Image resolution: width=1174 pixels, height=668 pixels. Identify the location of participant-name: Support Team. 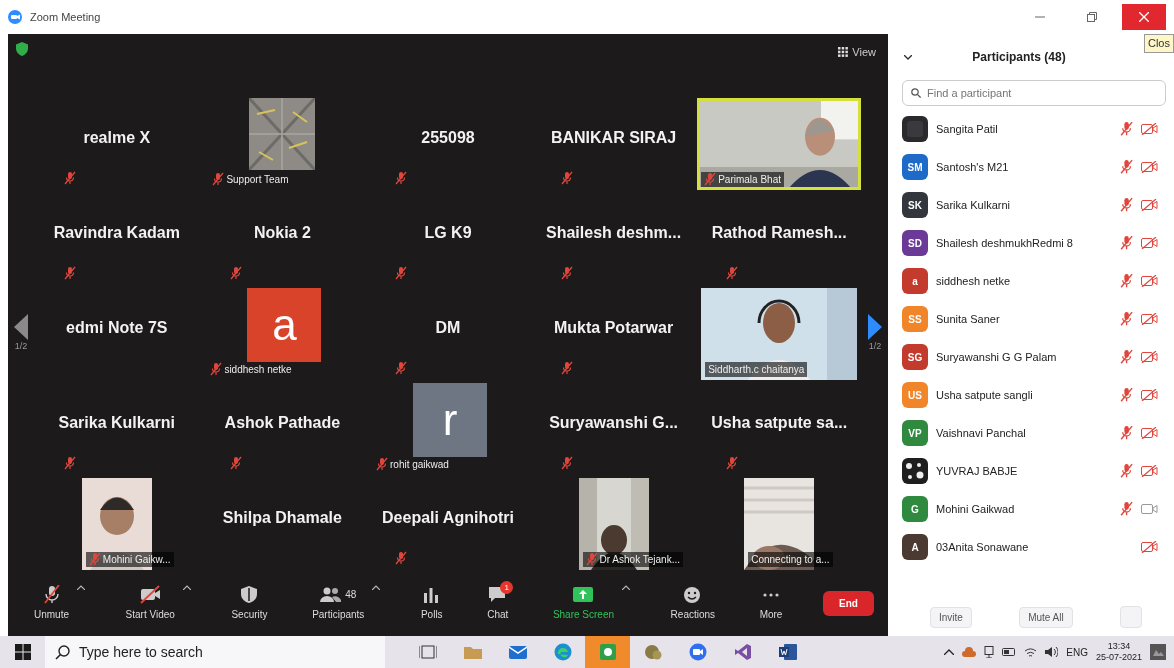
(257, 179).